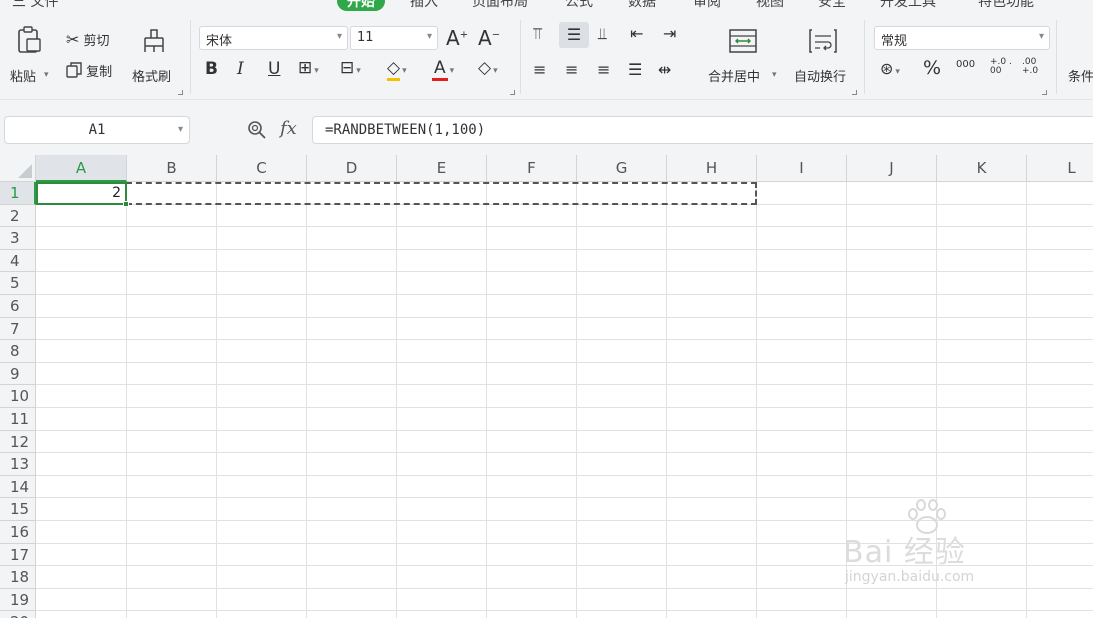  Describe the element at coordinates (488, 68) in the screenshot. I see `clear-format-button: ◇ ▾` at that location.